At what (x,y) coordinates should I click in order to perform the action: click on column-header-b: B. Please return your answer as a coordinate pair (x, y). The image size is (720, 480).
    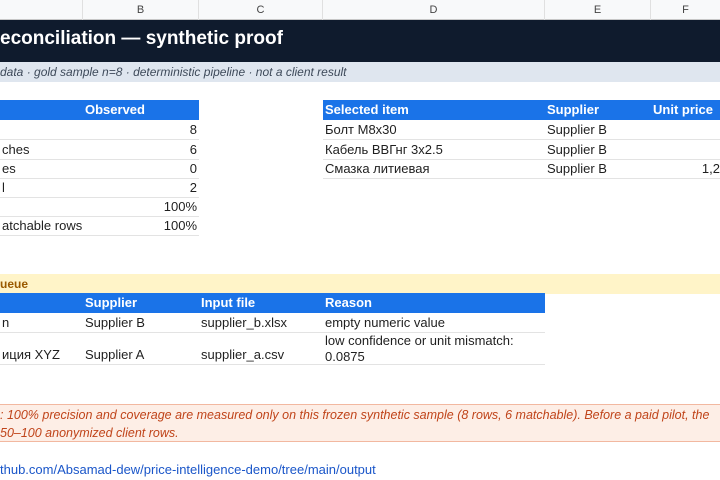
    Looking at the image, I should click on (141, 10).